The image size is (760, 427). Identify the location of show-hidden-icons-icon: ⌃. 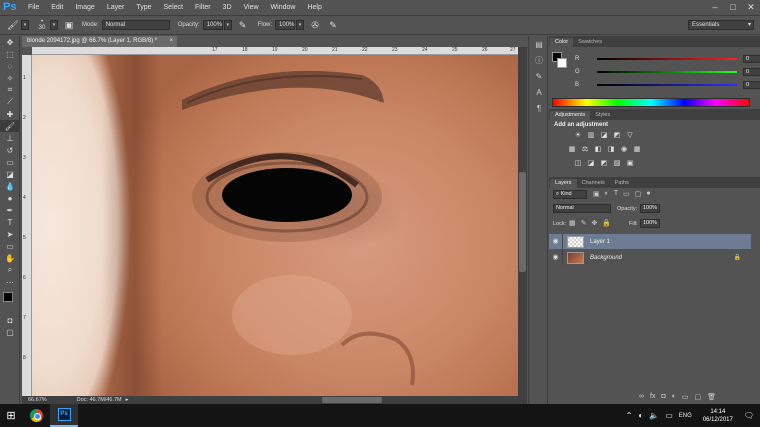
(629, 415).